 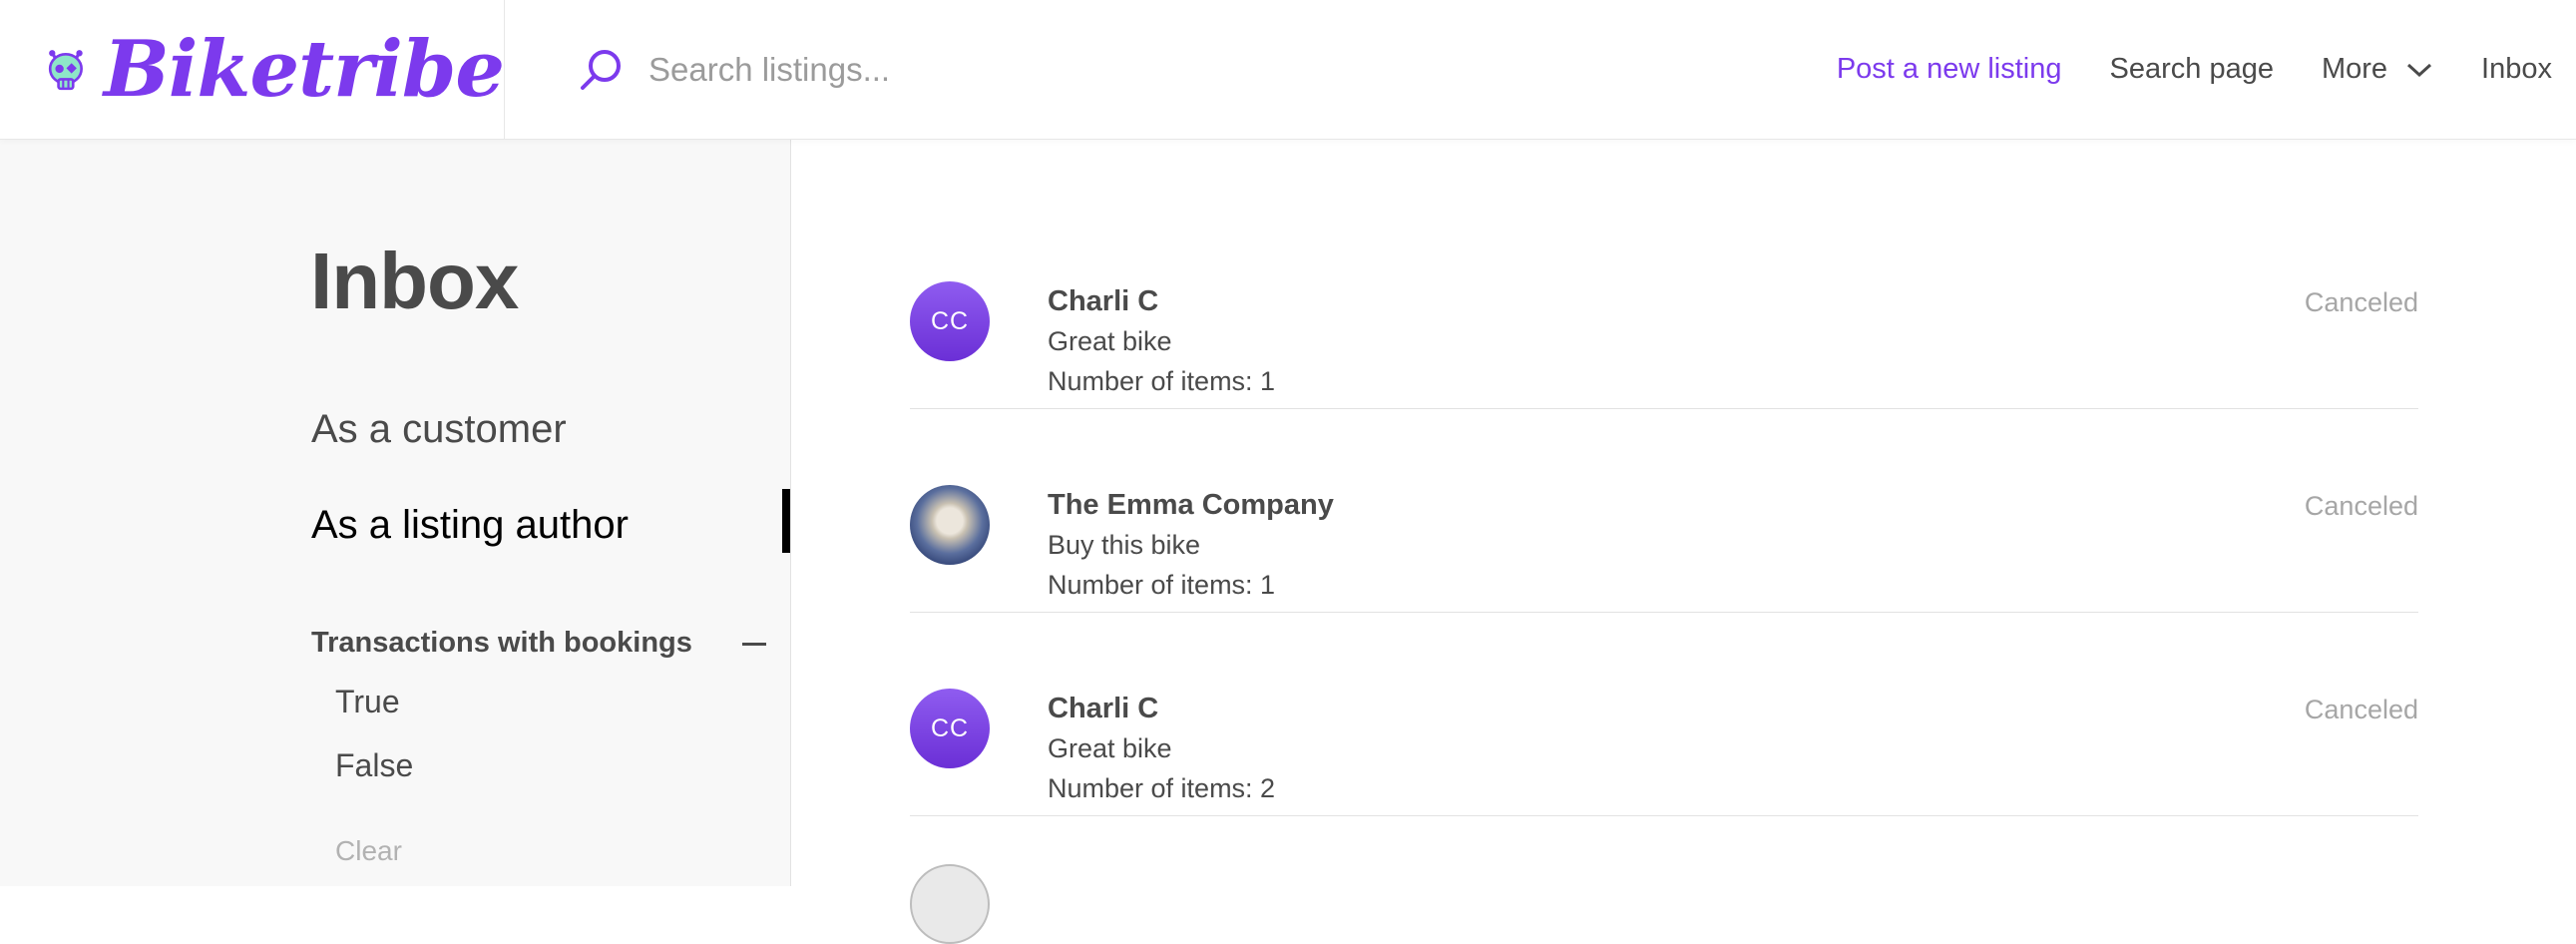 What do you see at coordinates (2192, 70) in the screenshot?
I see `search-page-link: Search page` at bounding box center [2192, 70].